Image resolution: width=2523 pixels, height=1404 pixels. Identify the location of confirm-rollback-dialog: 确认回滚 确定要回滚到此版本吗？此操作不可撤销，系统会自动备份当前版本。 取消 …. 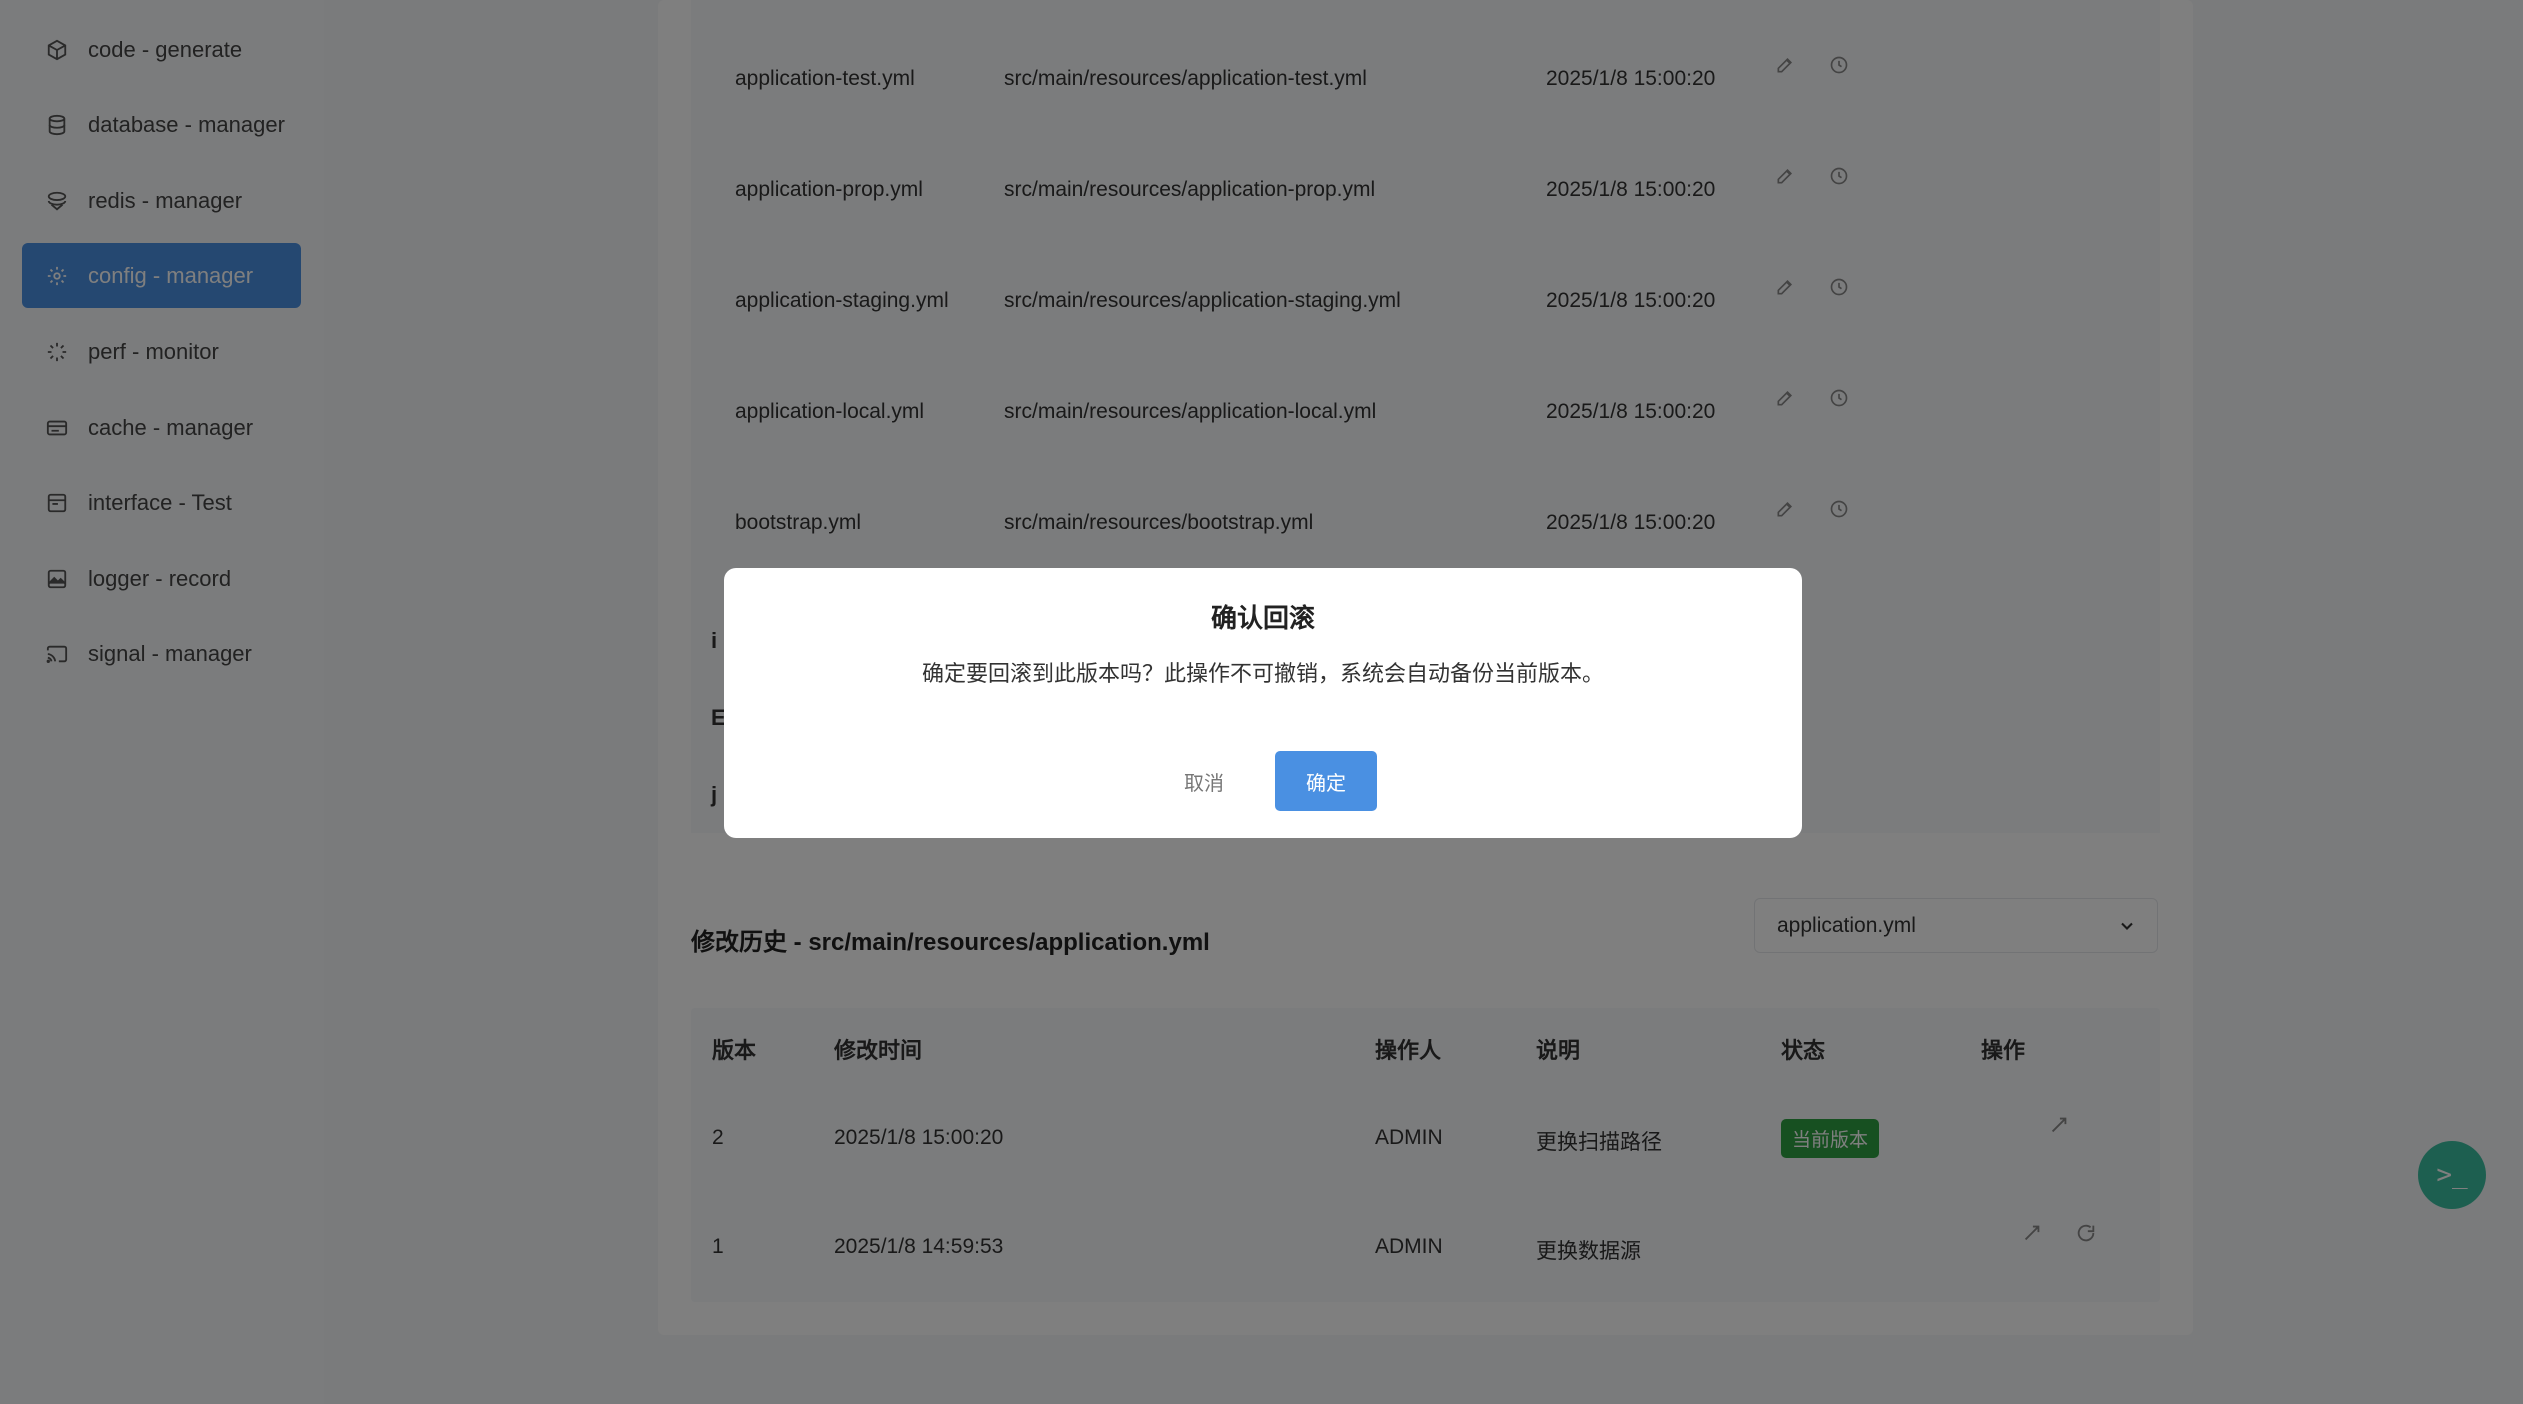
(1263, 703).